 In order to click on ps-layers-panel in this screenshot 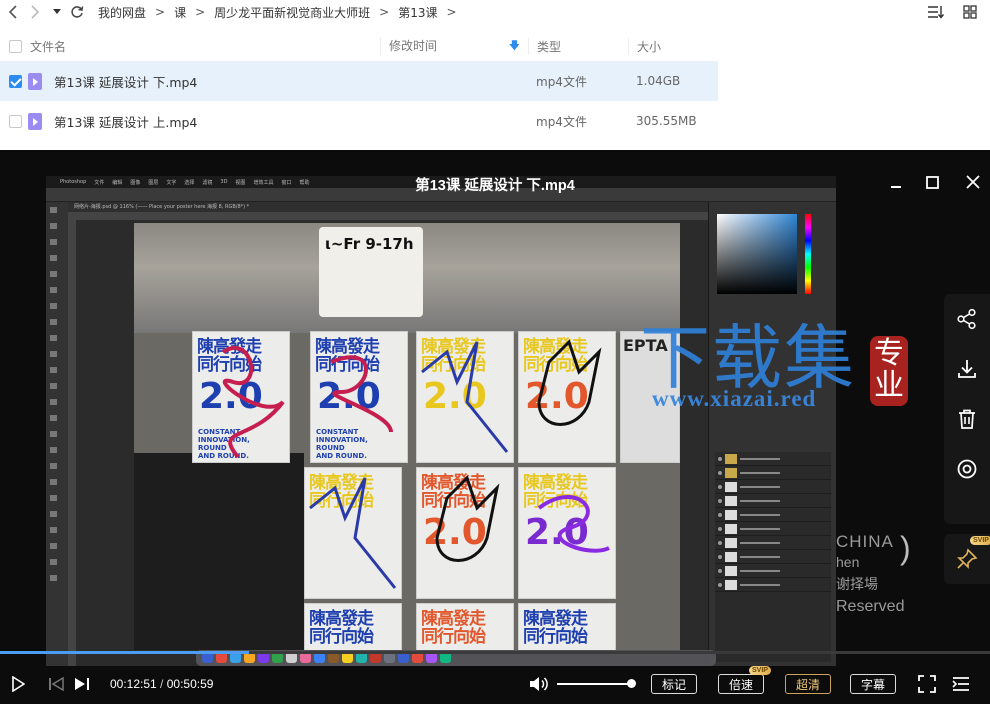, I will do `click(773, 557)`.